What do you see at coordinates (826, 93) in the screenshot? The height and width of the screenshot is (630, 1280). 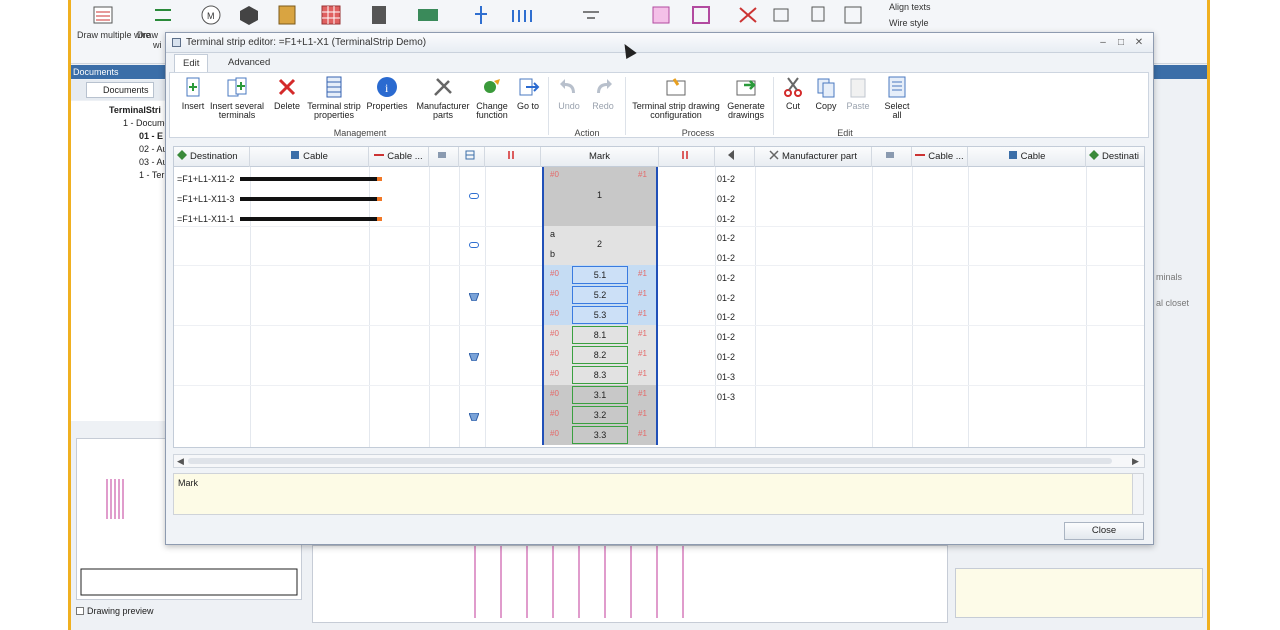 I see `copy-button: Copy` at bounding box center [826, 93].